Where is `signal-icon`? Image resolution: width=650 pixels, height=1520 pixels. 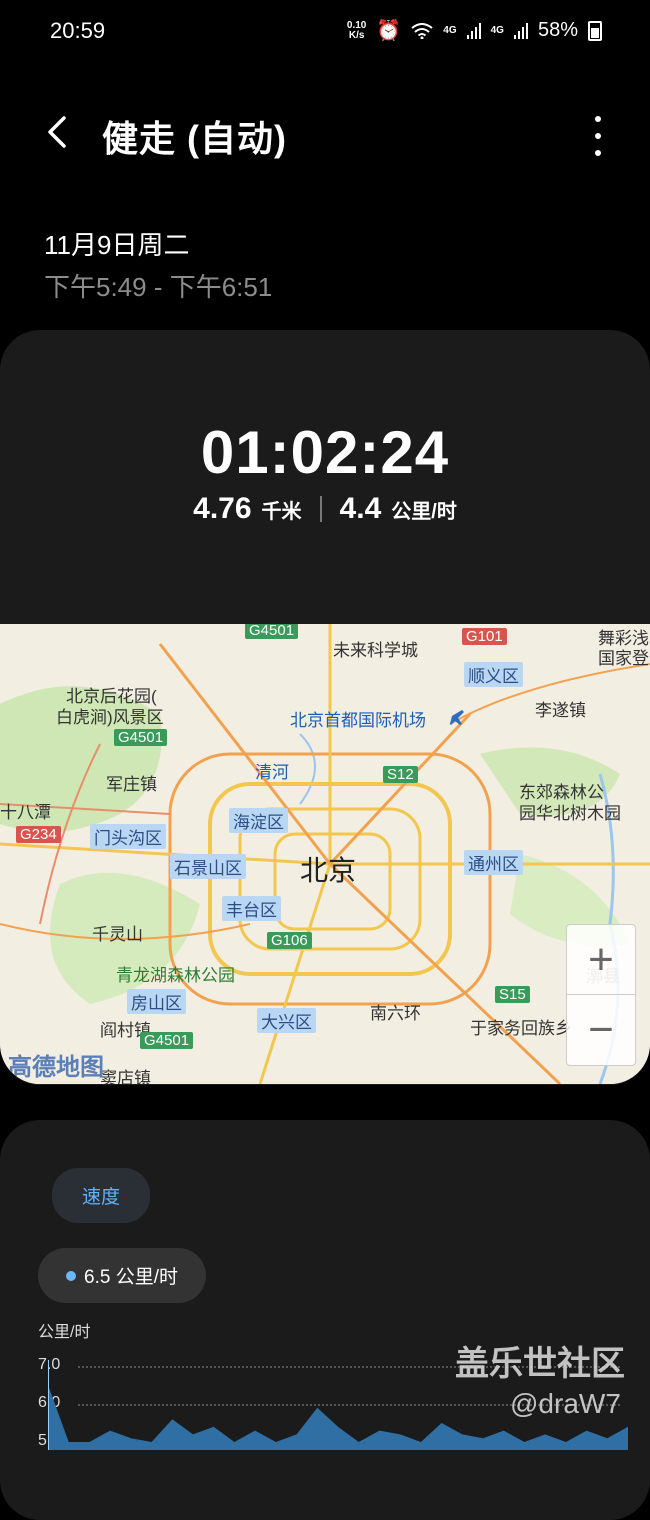
signal-icon is located at coordinates (473, 30).